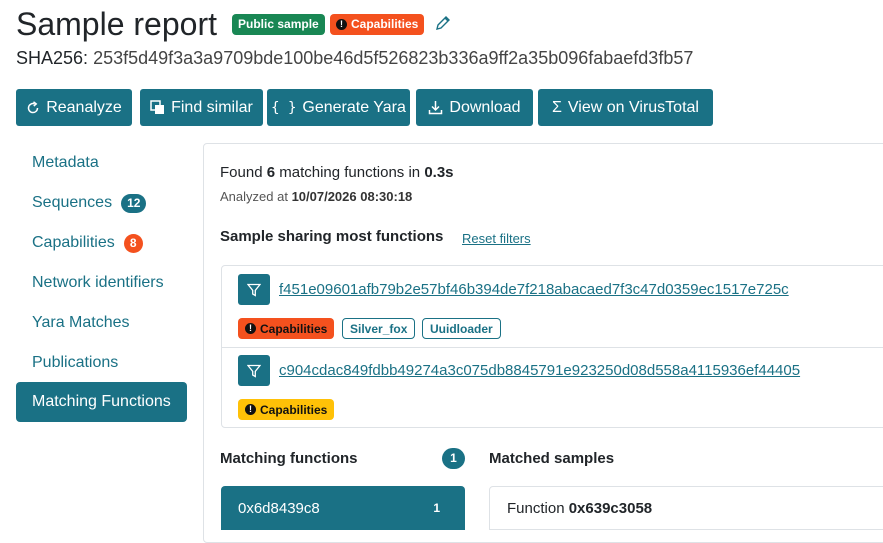 The image size is (883, 543). I want to click on generate-yara-button: { } Generate Yara, so click(338, 107).